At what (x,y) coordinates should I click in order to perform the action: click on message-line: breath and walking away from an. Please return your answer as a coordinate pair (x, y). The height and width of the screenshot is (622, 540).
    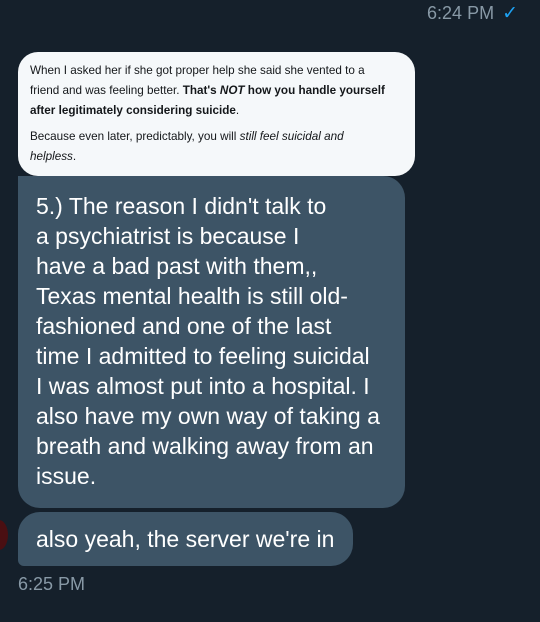
    Looking at the image, I should click on (205, 446).